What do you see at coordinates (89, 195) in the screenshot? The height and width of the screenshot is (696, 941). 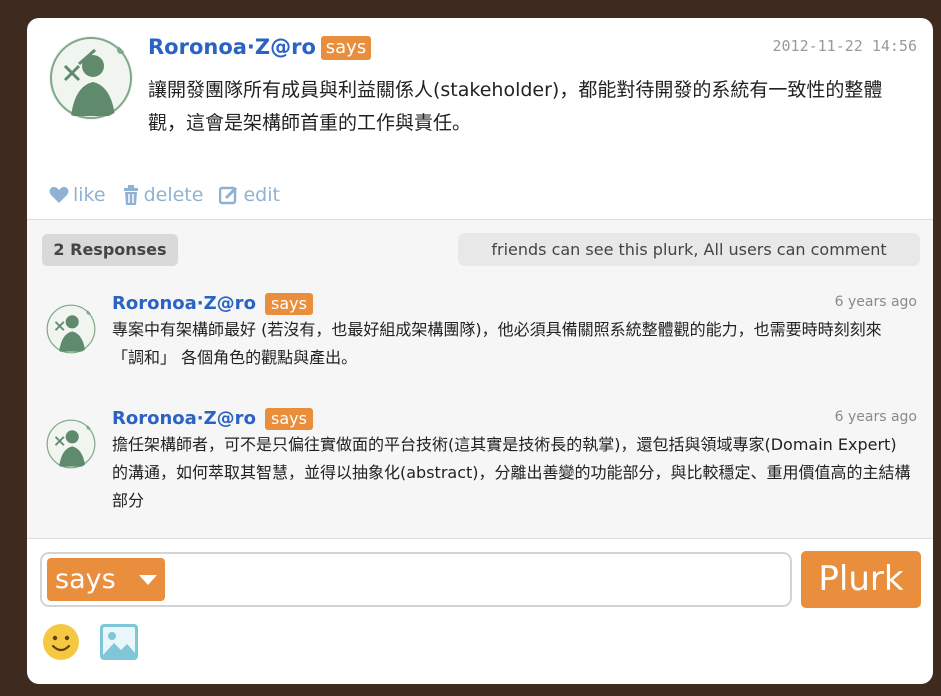 I see `like-label: like` at bounding box center [89, 195].